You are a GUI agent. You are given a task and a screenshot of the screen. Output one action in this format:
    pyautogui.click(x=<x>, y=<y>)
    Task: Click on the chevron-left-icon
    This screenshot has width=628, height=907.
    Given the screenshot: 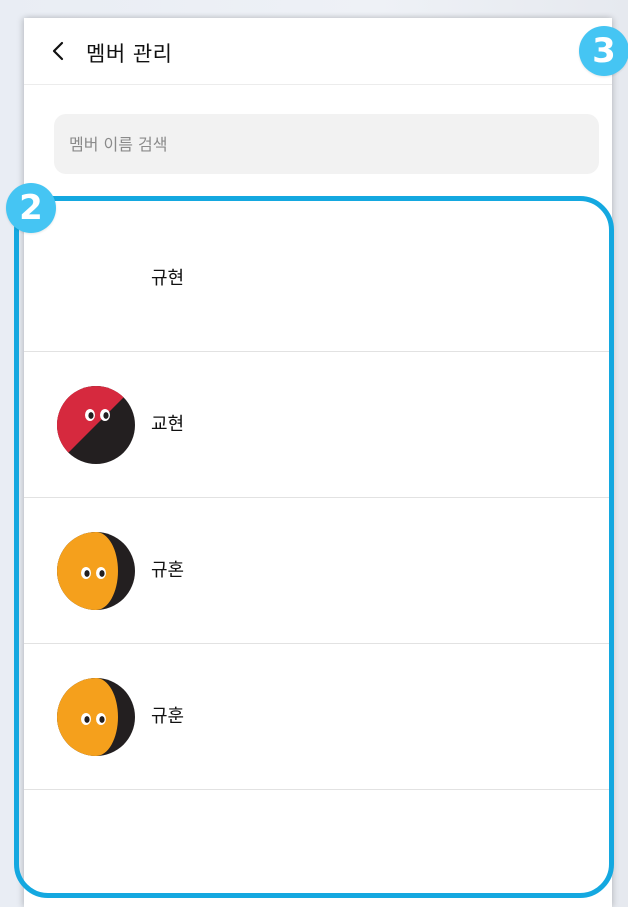 What is the action you would take?
    pyautogui.click(x=58, y=51)
    